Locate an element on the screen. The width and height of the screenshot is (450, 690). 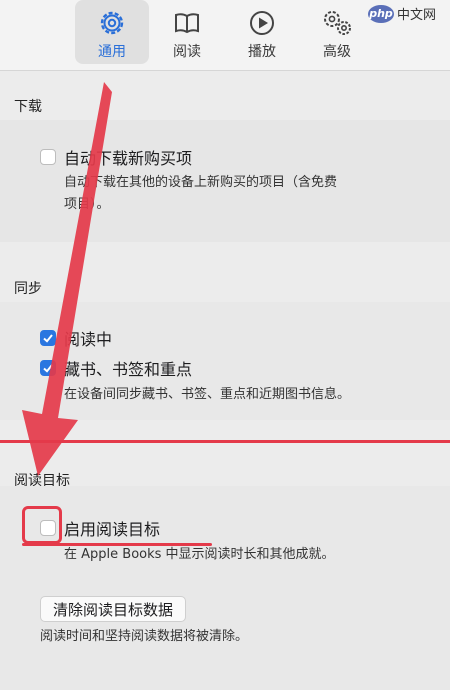
collections-label: 藏书、书签和重点 is located at coordinates (128, 369).